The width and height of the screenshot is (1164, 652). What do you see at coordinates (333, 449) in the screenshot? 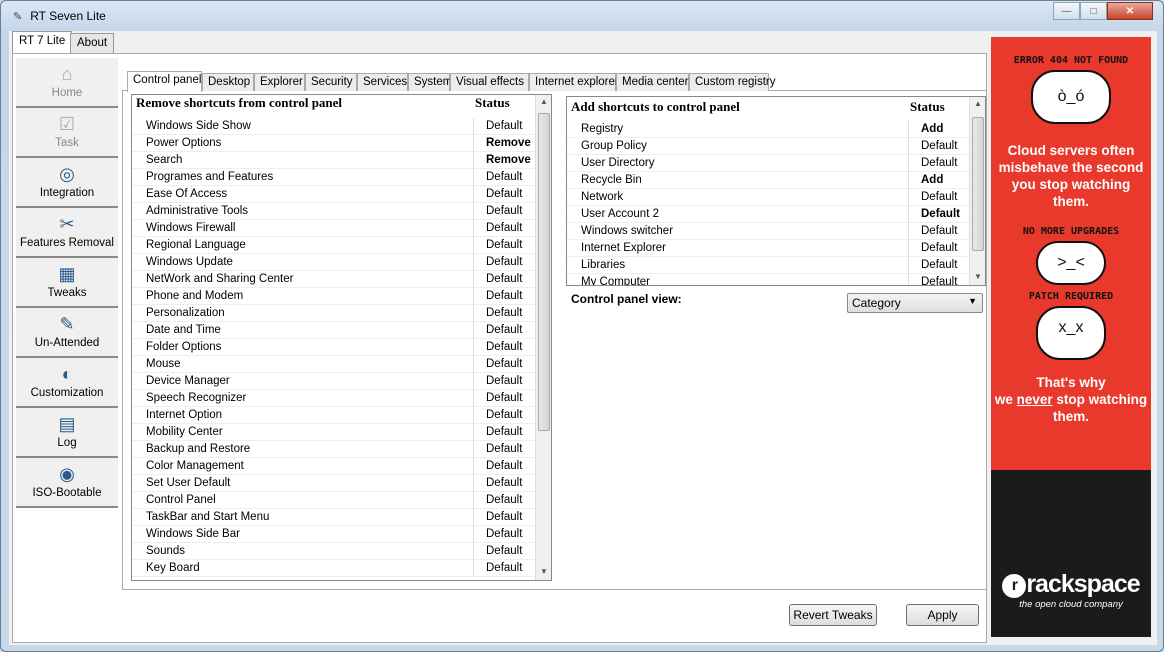
I see `list-row: Backup and Restore Default` at bounding box center [333, 449].